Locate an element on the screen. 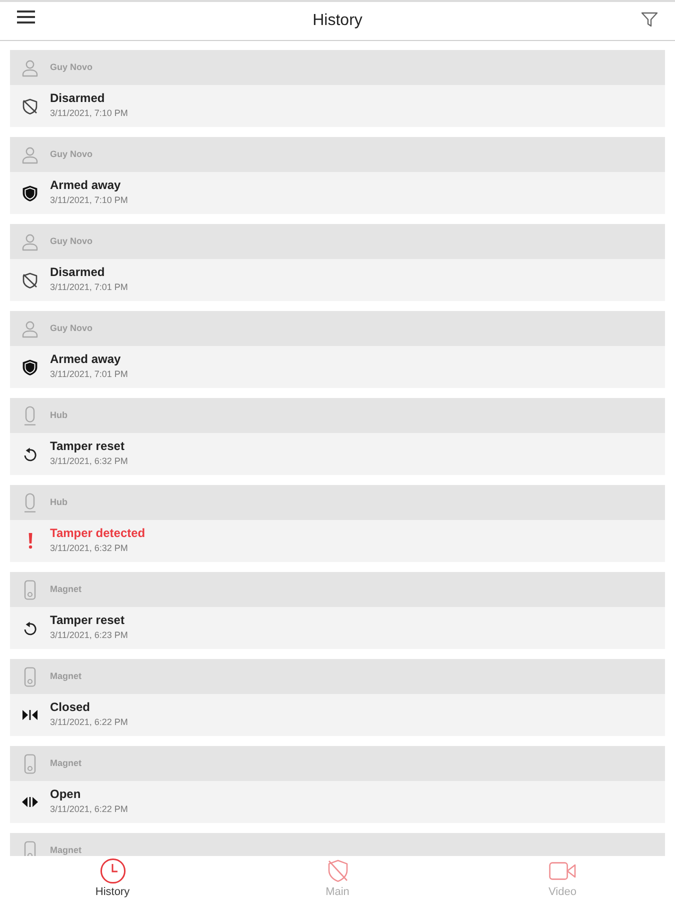  filter-button is located at coordinates (649, 19).